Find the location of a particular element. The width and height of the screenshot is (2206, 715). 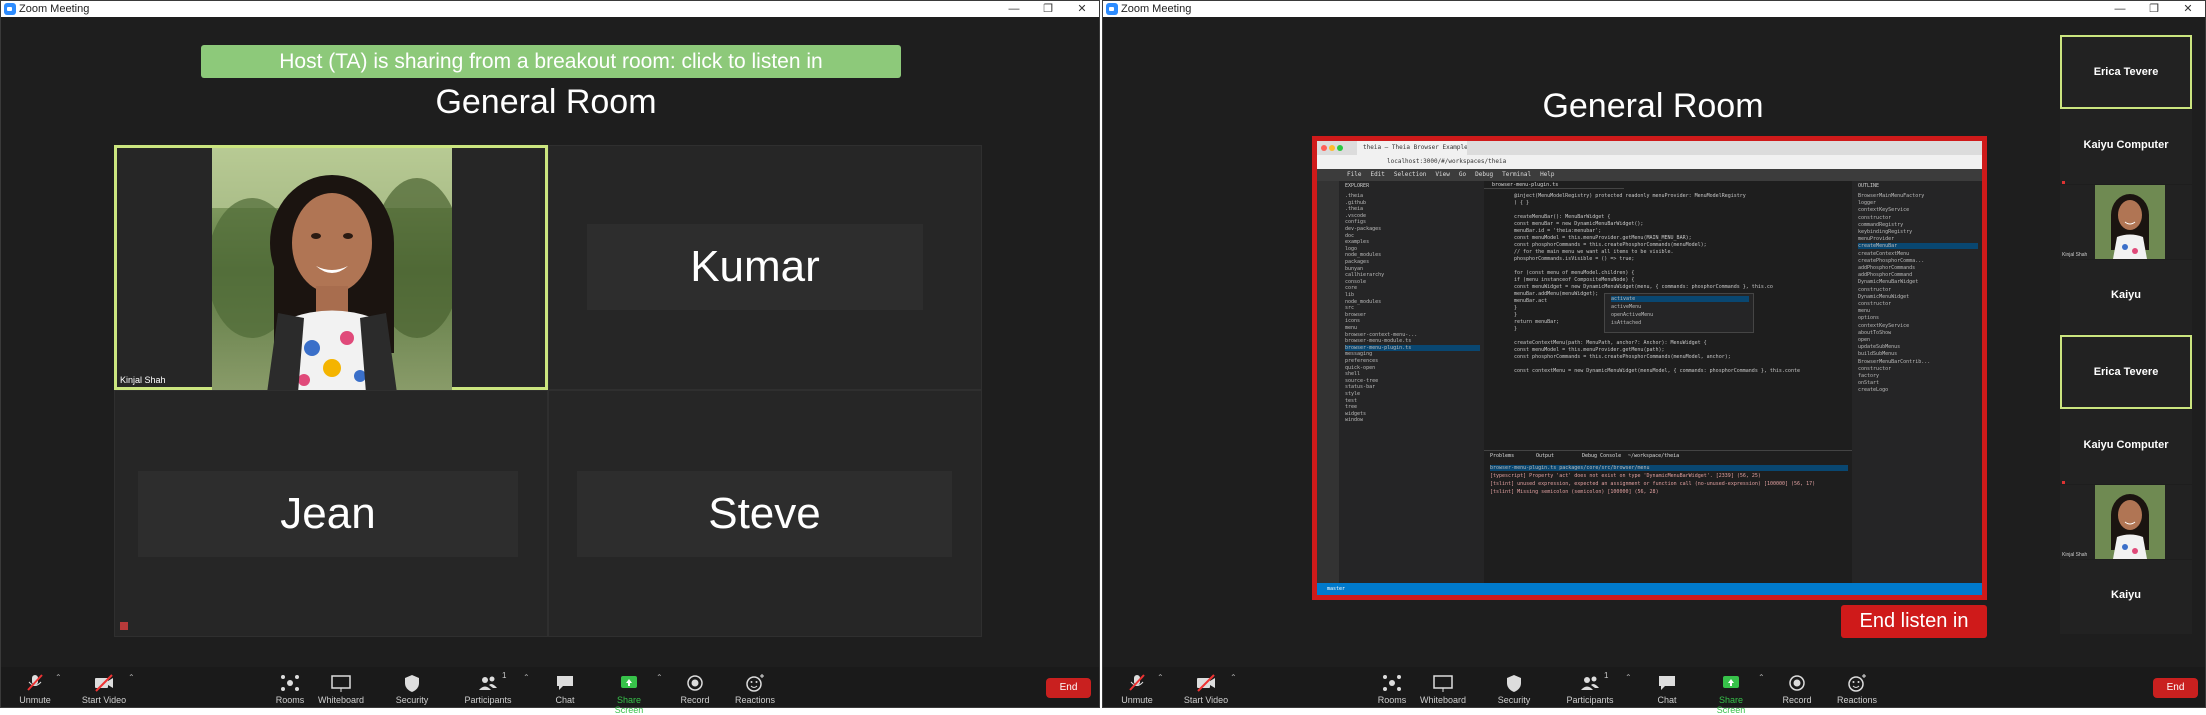

explorer-item: .vscode is located at coordinates (1412, 216).